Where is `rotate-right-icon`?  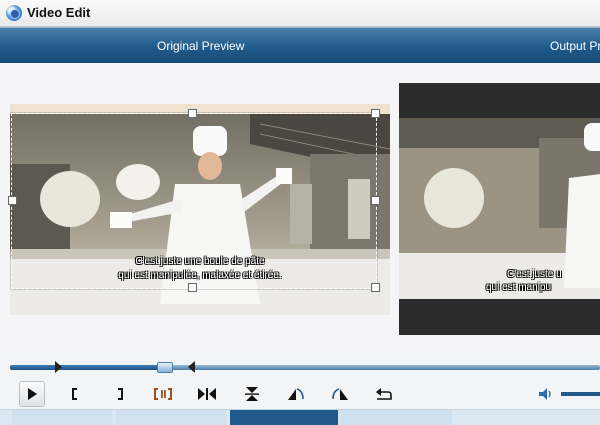
rotate-right-icon is located at coordinates (340, 394).